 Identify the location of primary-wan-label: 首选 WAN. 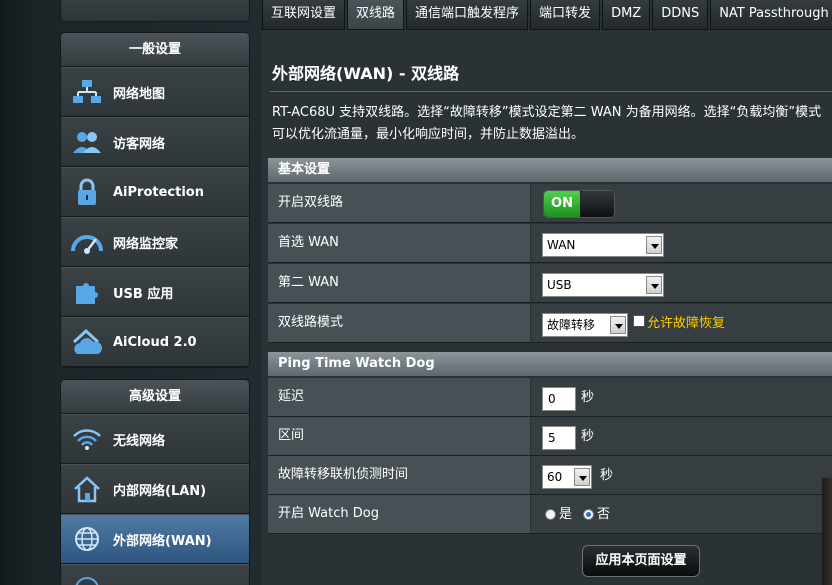
(399, 243).